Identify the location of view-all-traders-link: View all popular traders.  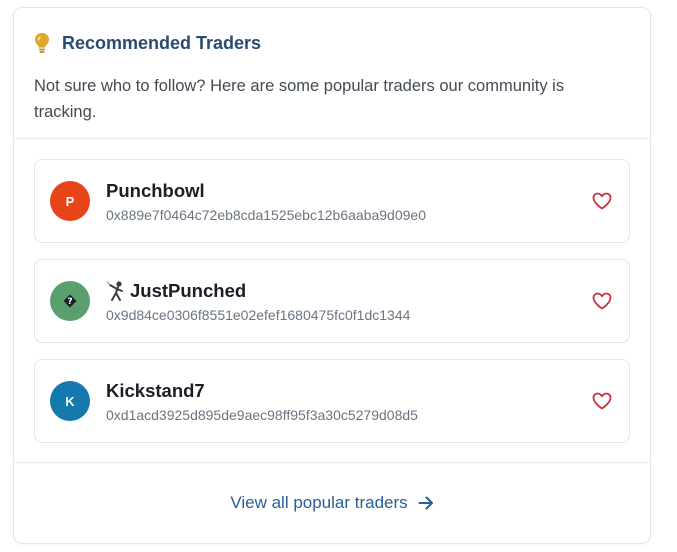
(331, 503).